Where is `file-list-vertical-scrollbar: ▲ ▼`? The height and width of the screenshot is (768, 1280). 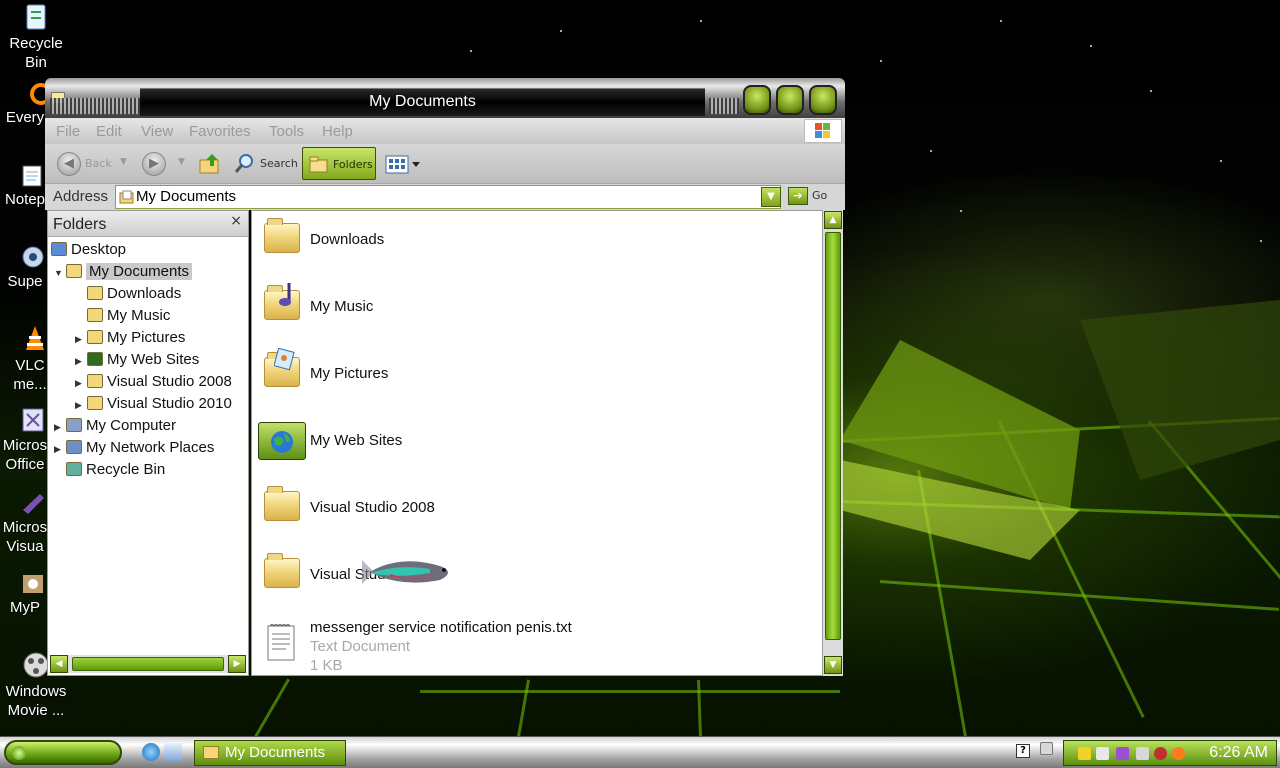
file-list-vertical-scrollbar: ▲ ▼ is located at coordinates (833, 443).